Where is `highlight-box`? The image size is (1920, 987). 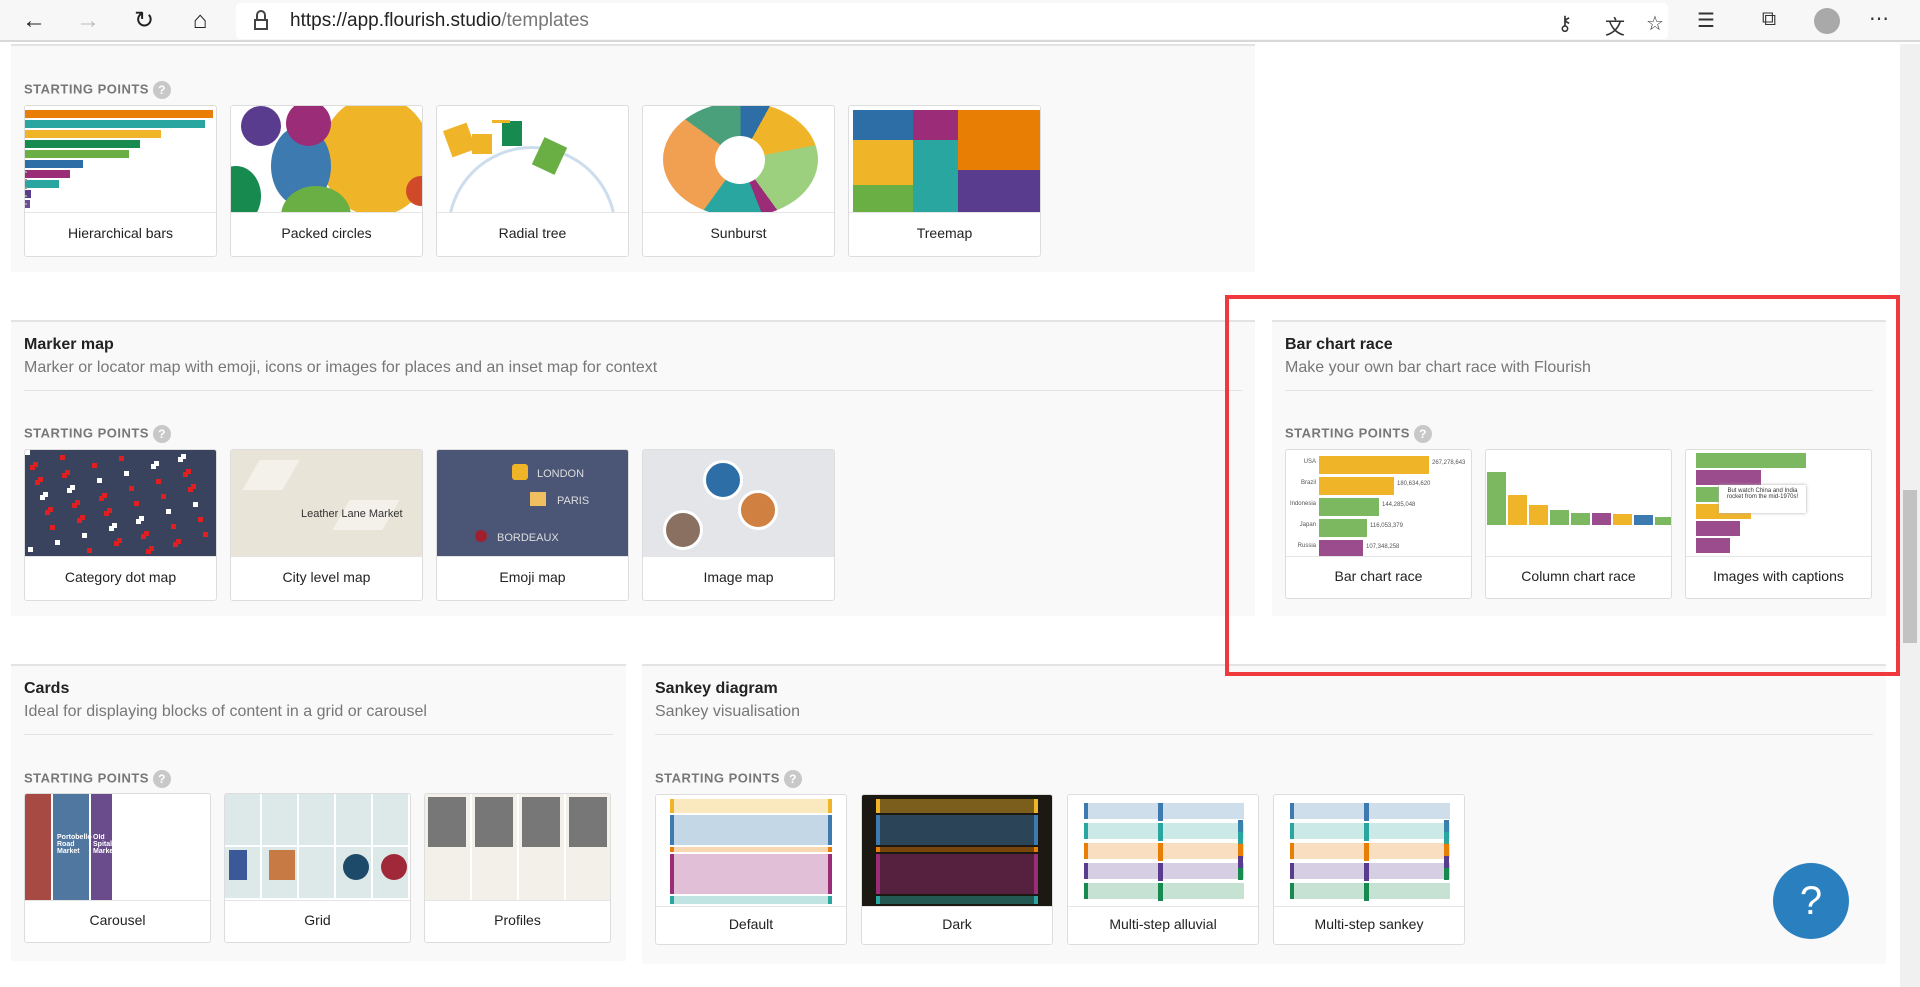
highlight-box is located at coordinates (1562, 485).